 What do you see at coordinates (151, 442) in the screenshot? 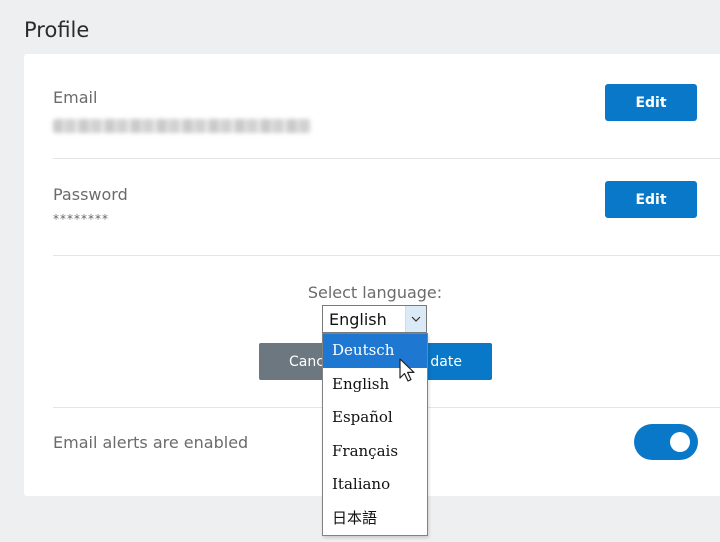
I see `email-alerts-label: Email alerts are enabled` at bounding box center [151, 442].